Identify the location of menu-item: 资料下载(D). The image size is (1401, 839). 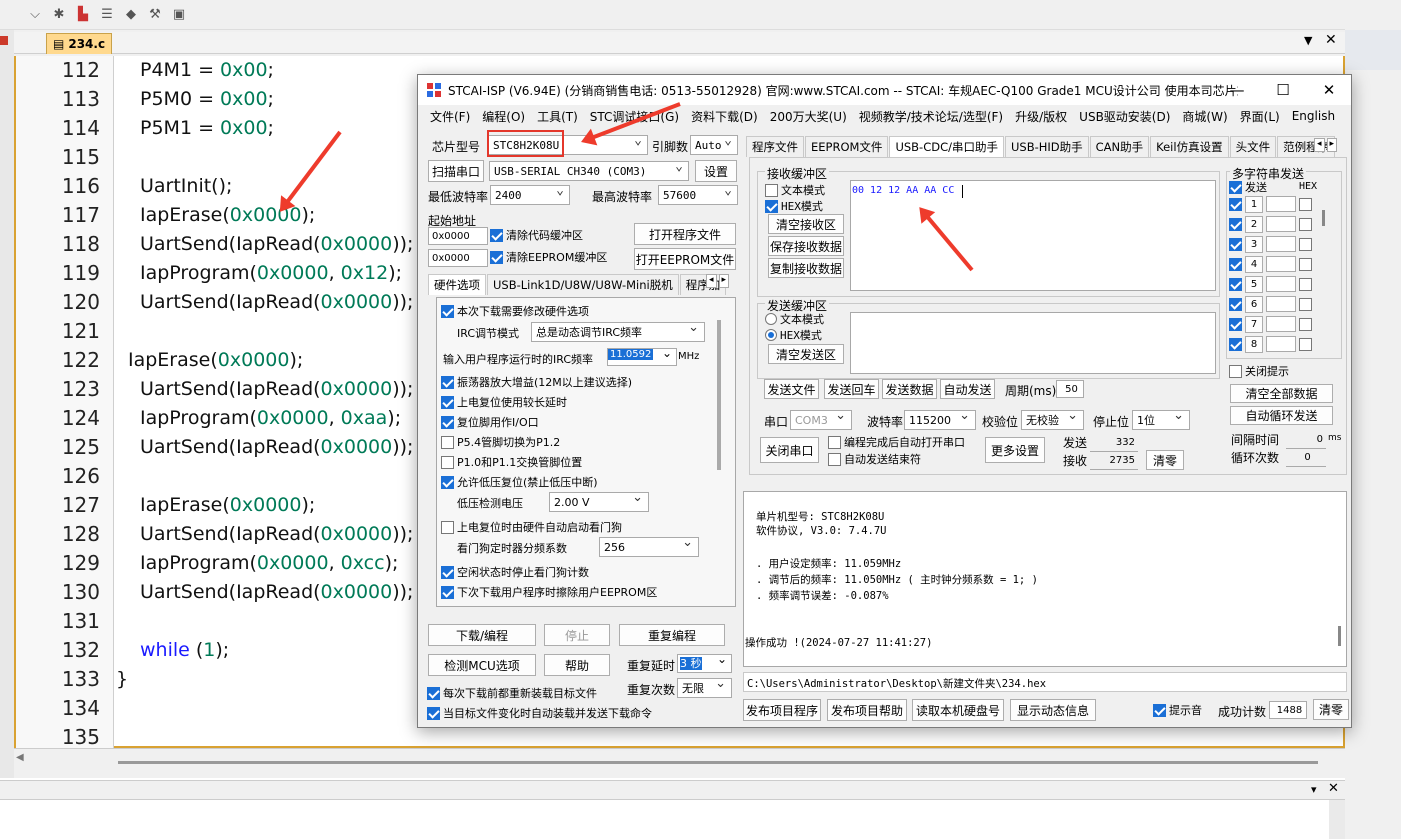
(724, 116).